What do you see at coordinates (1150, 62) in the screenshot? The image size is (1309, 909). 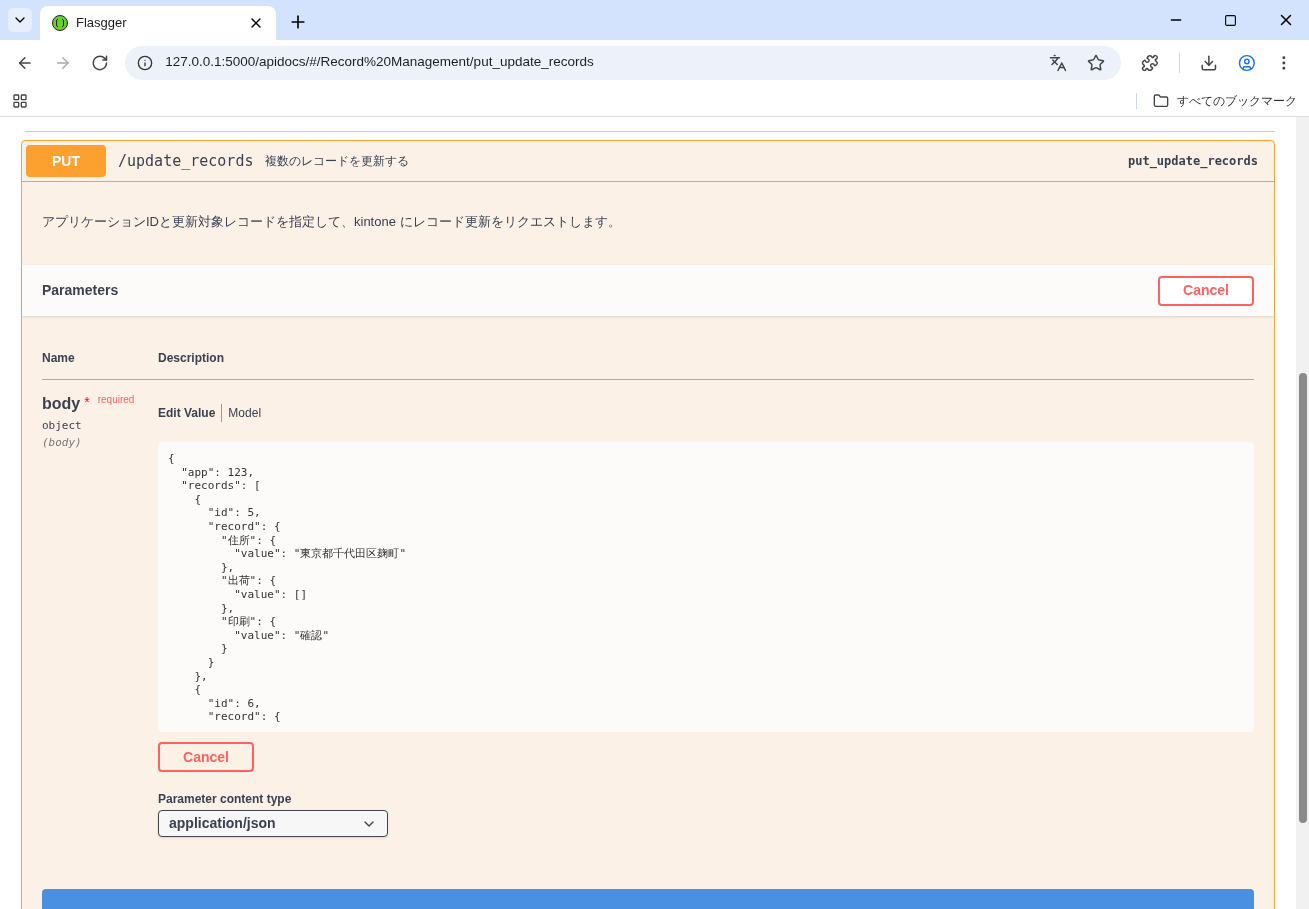 I see `extensions-icon` at bounding box center [1150, 62].